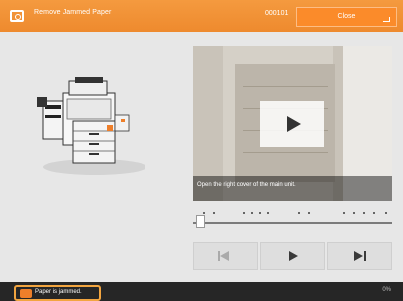 The height and width of the screenshot is (301, 403). What do you see at coordinates (91, 126) in the screenshot?
I see `machine-illustration` at bounding box center [91, 126].